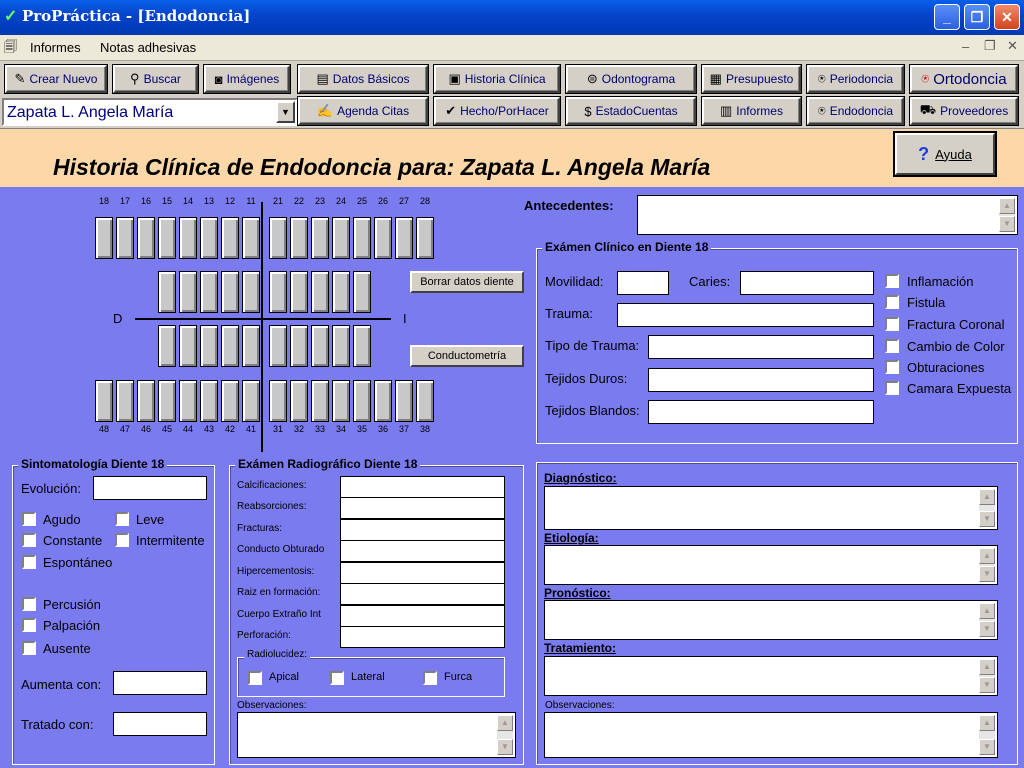 The height and width of the screenshot is (768, 1024). Describe the element at coordinates (285, 112) in the screenshot. I see `chevron-down-icon: ▼` at that location.